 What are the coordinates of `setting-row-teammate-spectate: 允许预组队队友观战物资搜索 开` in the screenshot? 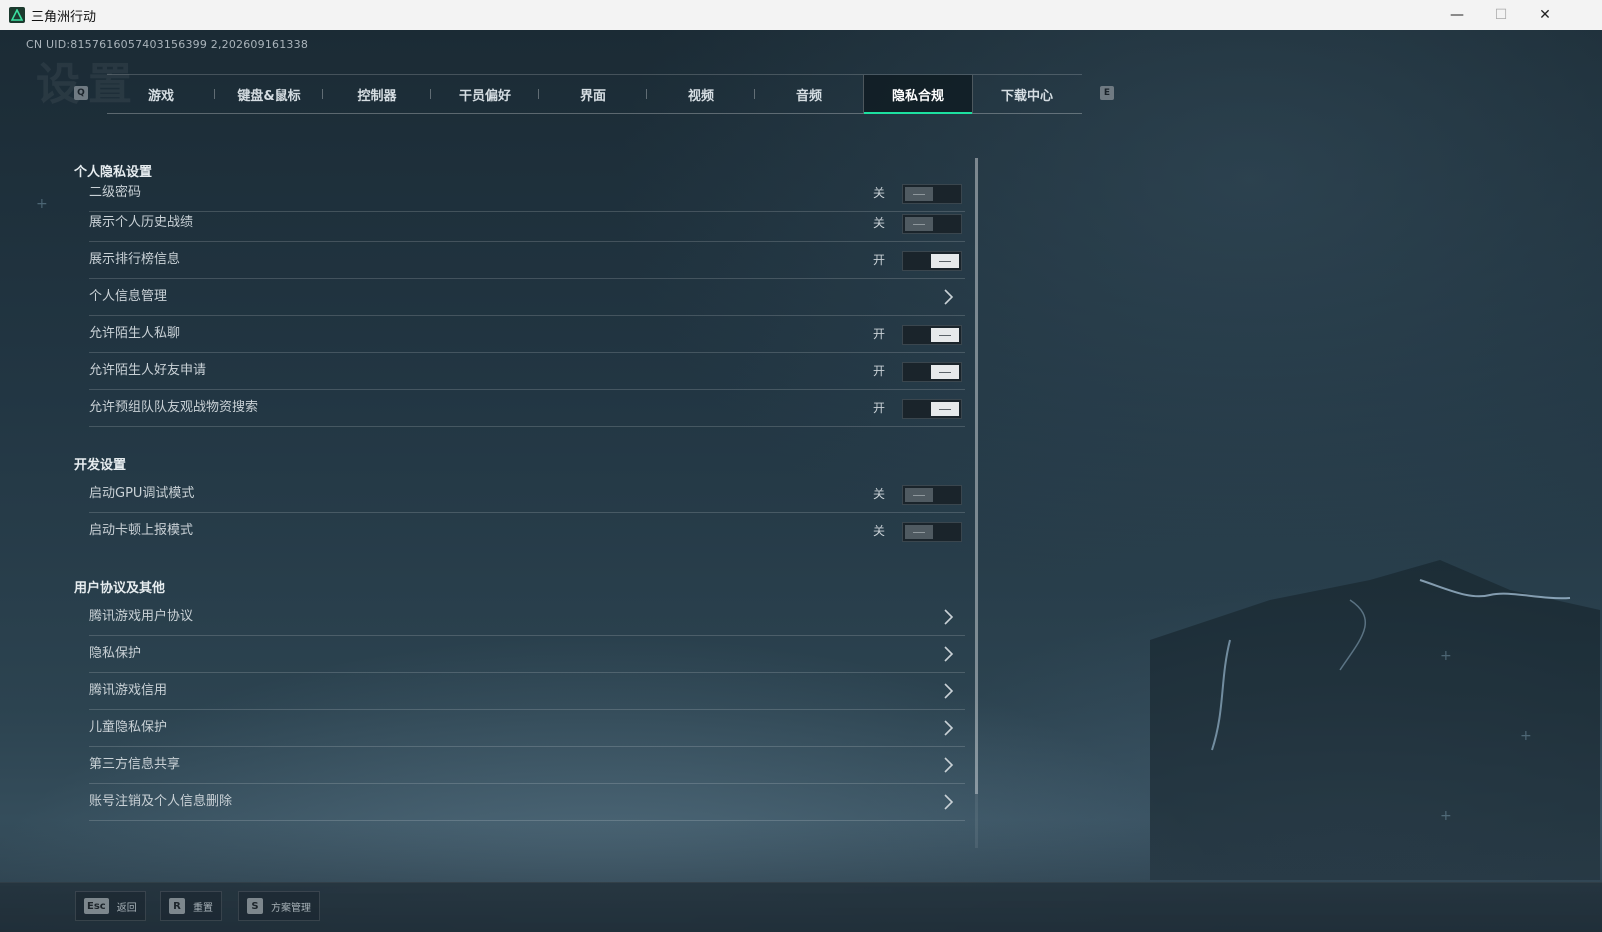 It's located at (527, 408).